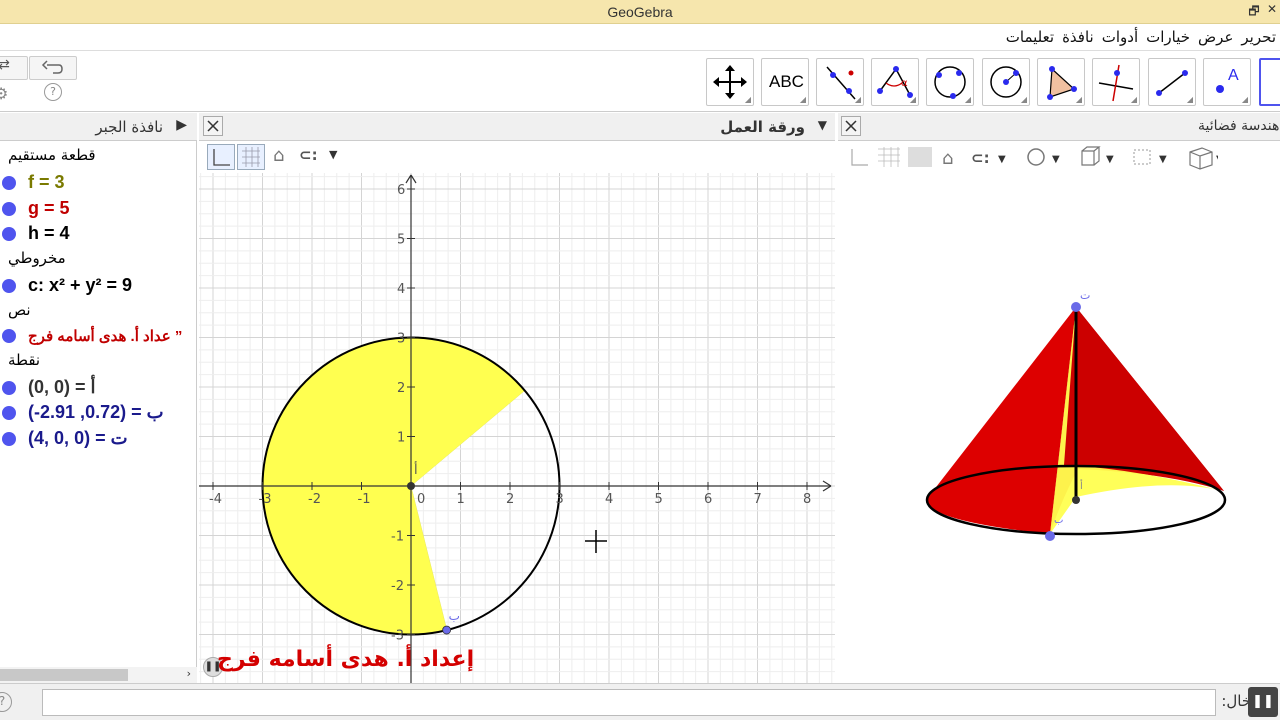 The width and height of the screenshot is (1280, 720). What do you see at coordinates (14, 68) in the screenshot?
I see `redo-button: ⇄` at bounding box center [14, 68].